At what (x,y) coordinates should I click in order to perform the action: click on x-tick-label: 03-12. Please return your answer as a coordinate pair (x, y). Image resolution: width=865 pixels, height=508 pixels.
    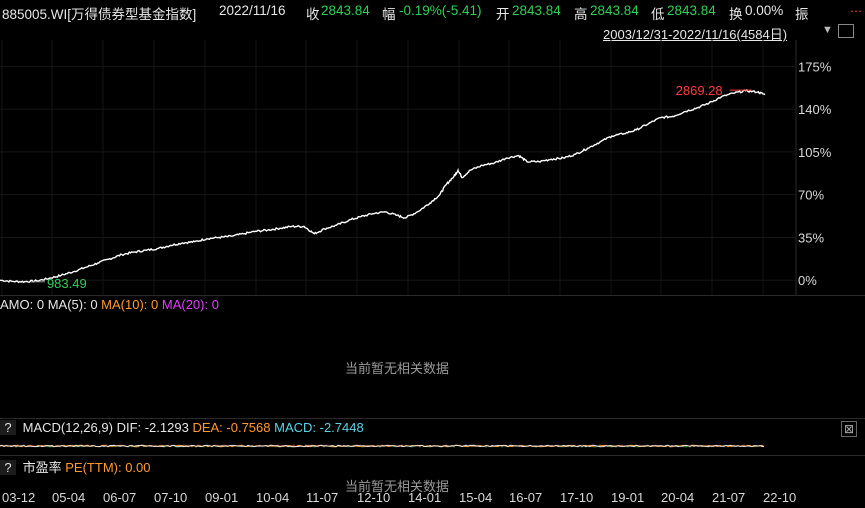
    Looking at the image, I should click on (19, 497).